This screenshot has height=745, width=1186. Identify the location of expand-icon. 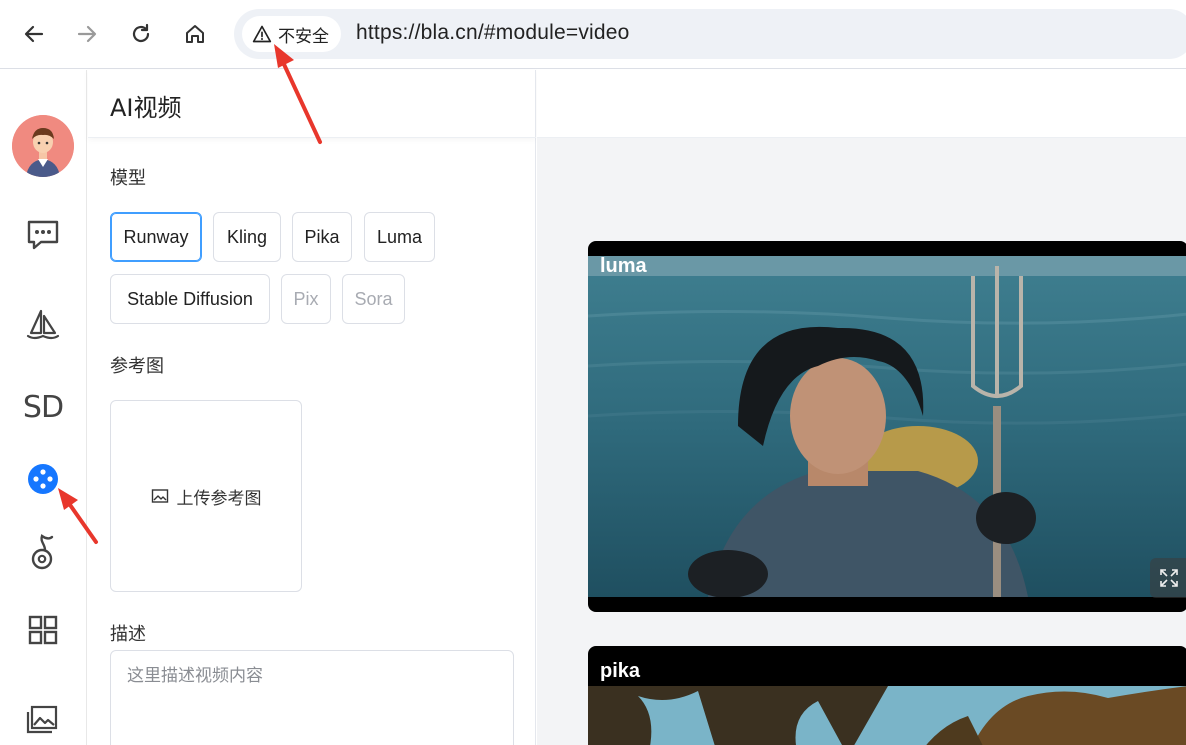
(1169, 578).